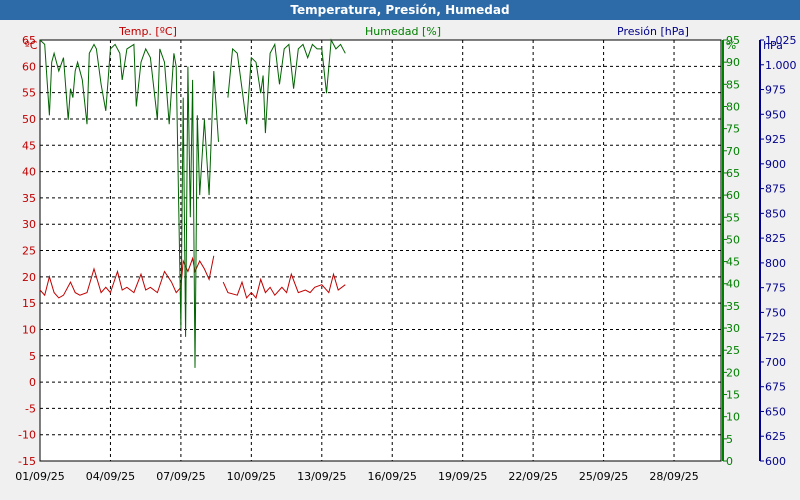  I want to click on window-title: Temperatura, Presión, Humedad, so click(400, 10).